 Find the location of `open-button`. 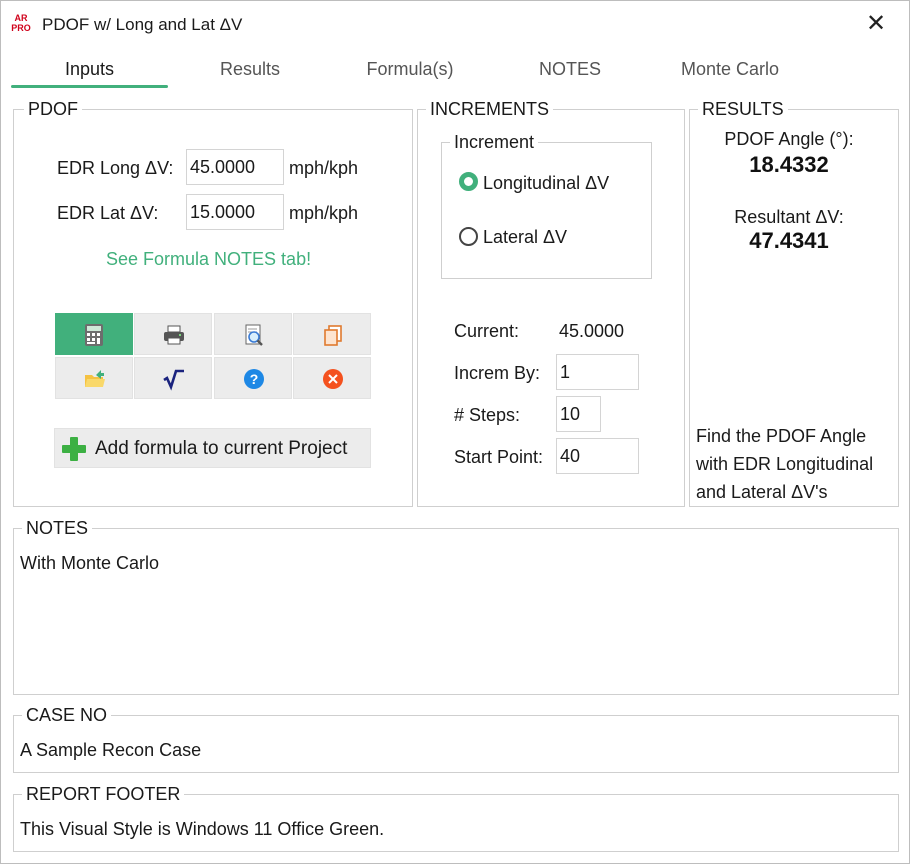

open-button is located at coordinates (94, 378).